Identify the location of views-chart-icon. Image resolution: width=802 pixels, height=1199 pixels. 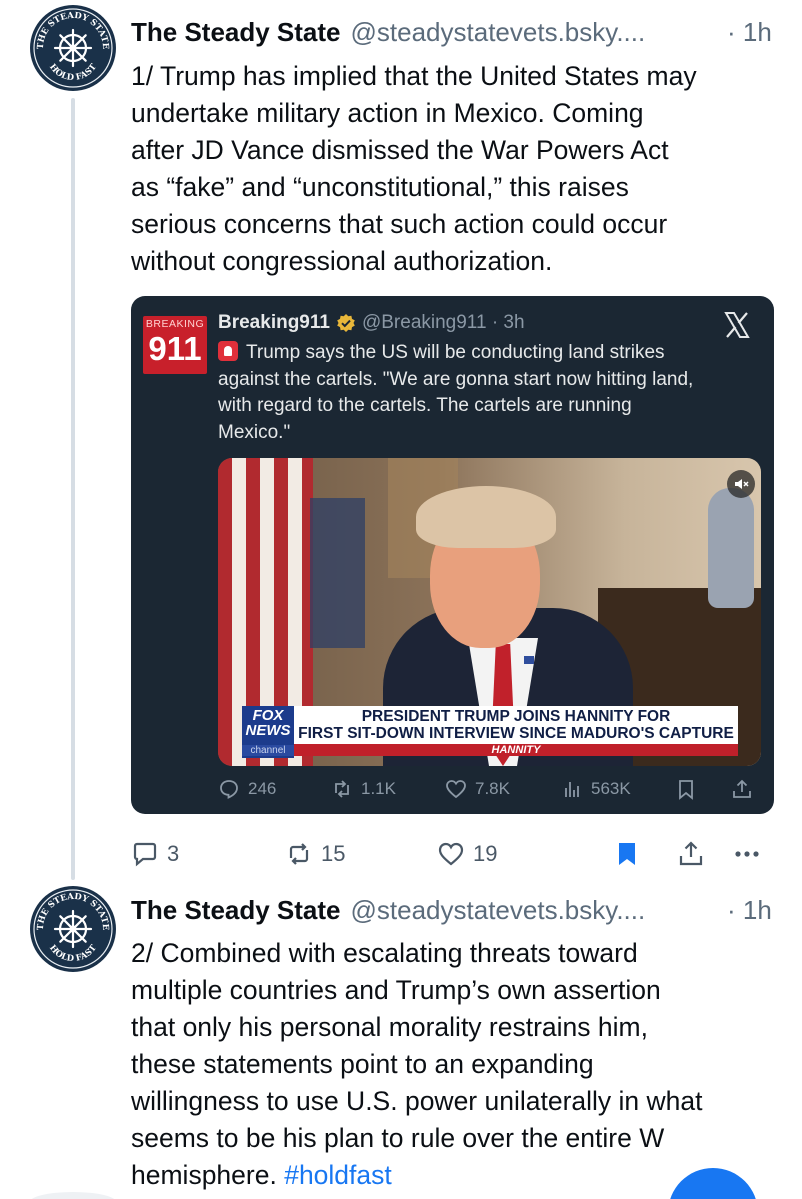
(572, 789).